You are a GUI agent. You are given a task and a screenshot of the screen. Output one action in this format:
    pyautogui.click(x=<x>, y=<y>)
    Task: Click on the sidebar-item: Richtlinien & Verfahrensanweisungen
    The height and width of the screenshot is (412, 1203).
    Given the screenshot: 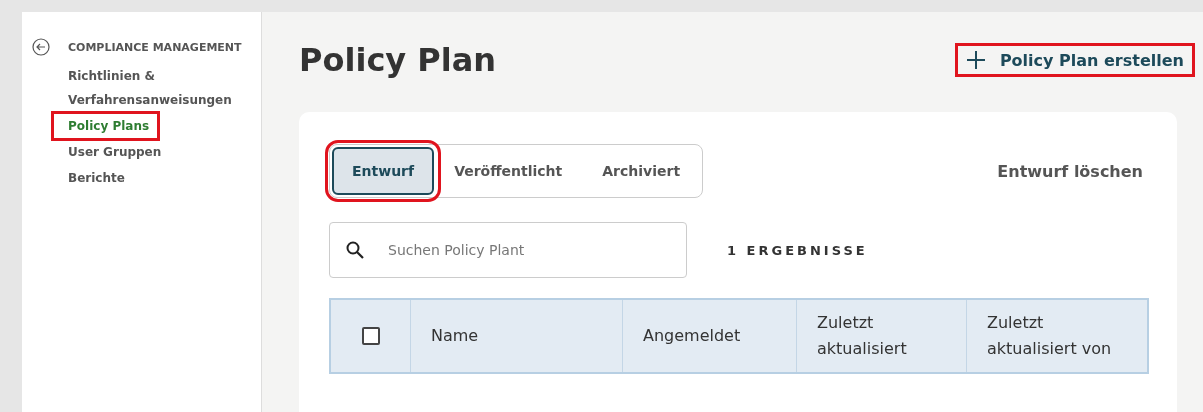 What is the action you would take?
    pyautogui.click(x=158, y=88)
    